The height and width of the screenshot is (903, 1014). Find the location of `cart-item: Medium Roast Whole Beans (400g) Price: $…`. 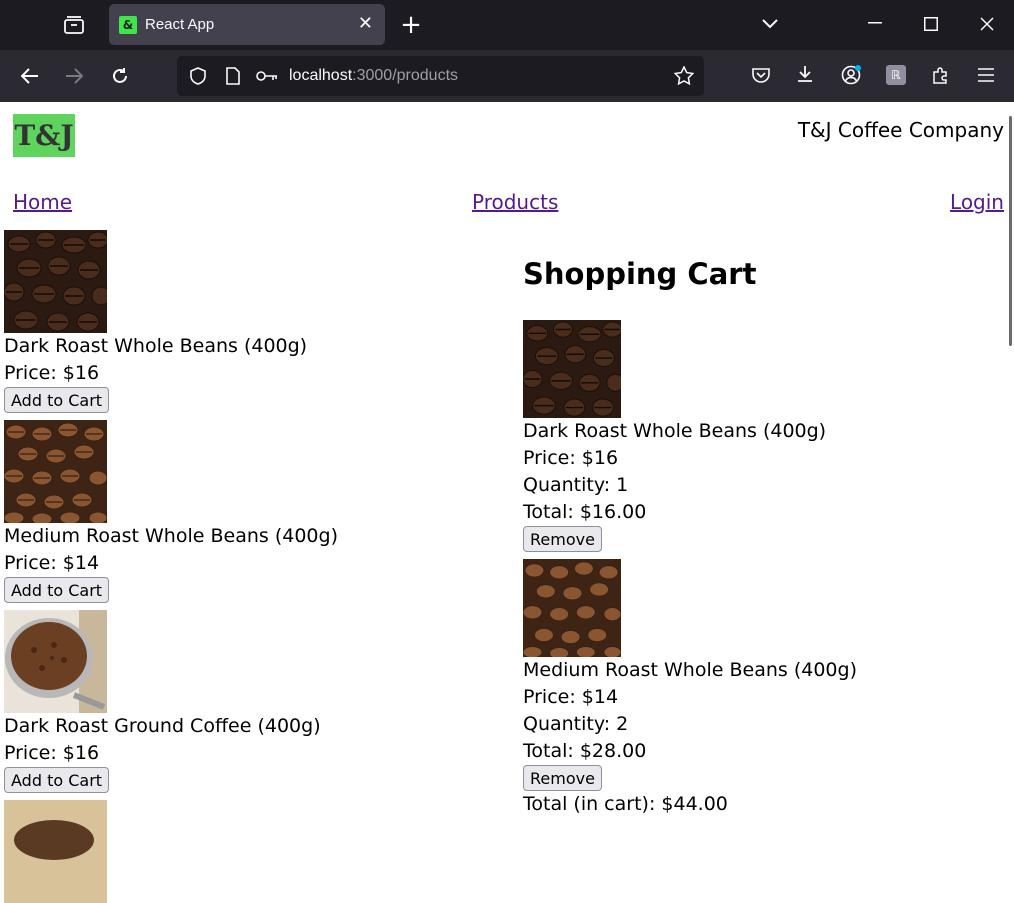

cart-item: Medium Roast Whole Beans (400g) Price: $… is located at coordinates (690, 688).